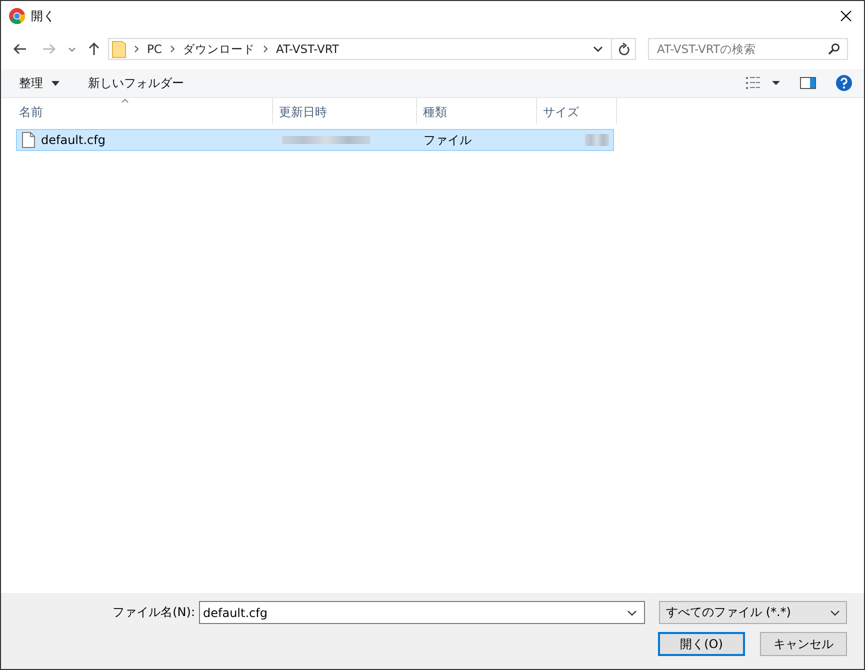 Image resolution: width=865 pixels, height=670 pixels. Describe the element at coordinates (477, 111) in the screenshot. I see `column-header: 種類` at that location.